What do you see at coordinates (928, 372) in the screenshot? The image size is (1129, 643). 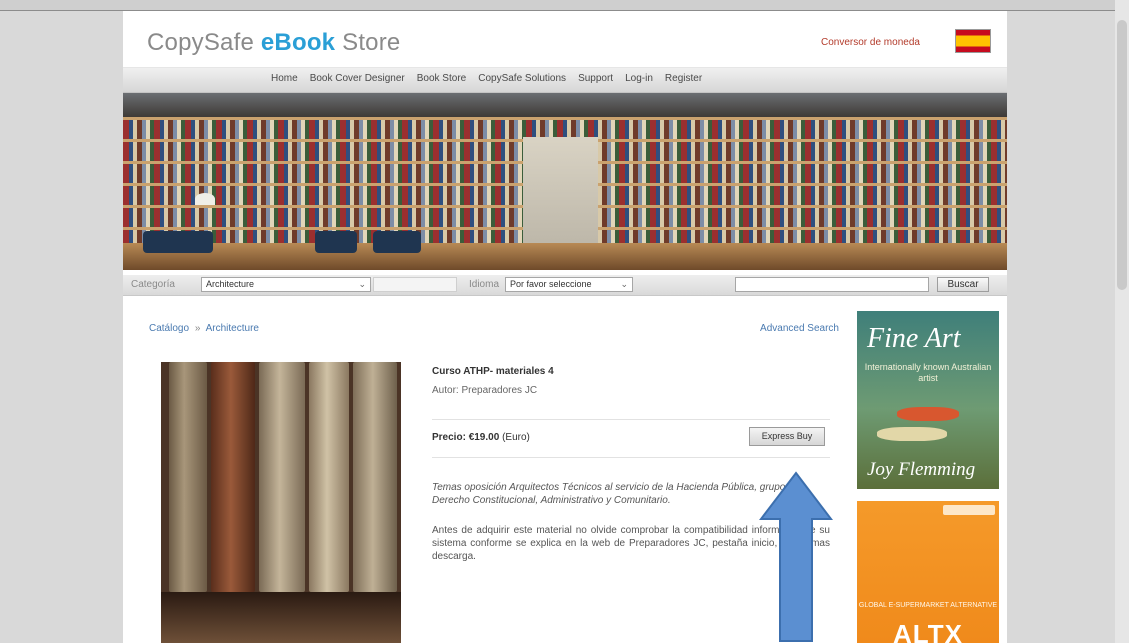 I see `ad1-subtitle: Internationally known Australian artist` at bounding box center [928, 372].